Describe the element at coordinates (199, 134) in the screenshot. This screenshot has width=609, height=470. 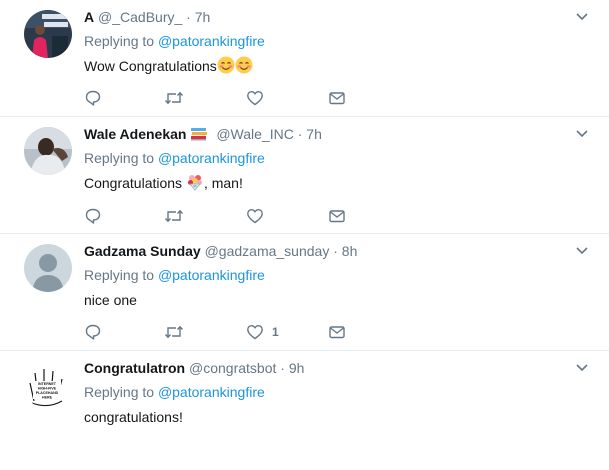
I see `books-icon` at that location.